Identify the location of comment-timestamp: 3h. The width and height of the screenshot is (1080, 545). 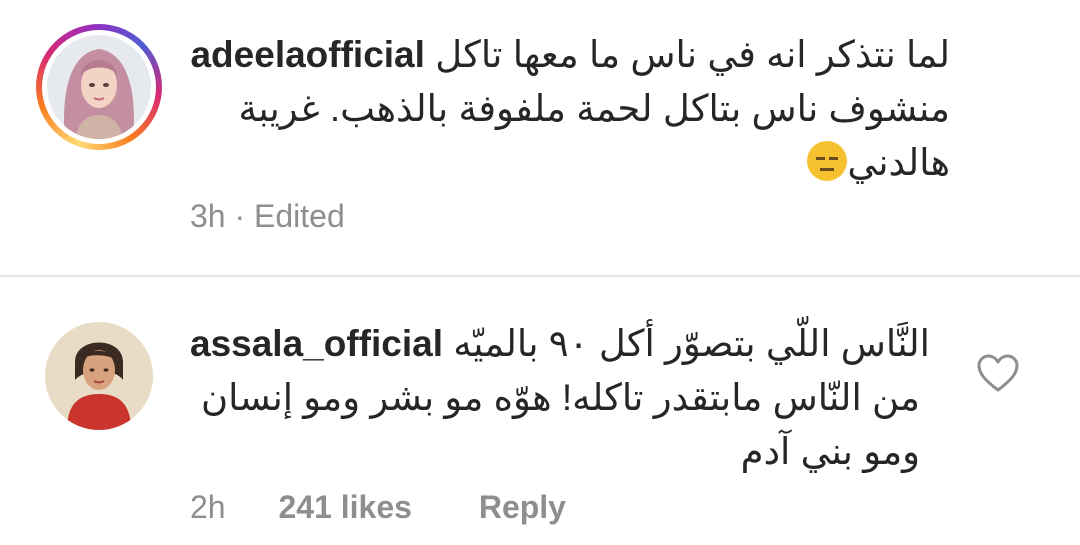
(208, 216).